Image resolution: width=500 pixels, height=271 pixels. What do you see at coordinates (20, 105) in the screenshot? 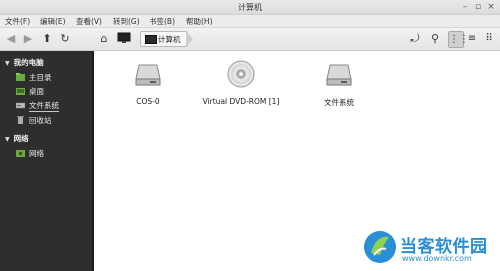
I see `drive-icon` at bounding box center [20, 105].